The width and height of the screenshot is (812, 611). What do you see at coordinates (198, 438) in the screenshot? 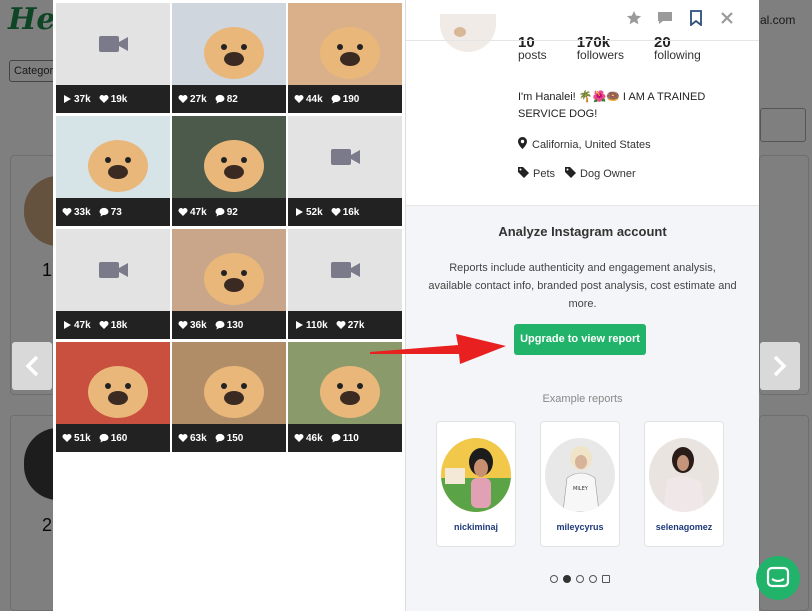
I see `stat-value: 63k` at bounding box center [198, 438].